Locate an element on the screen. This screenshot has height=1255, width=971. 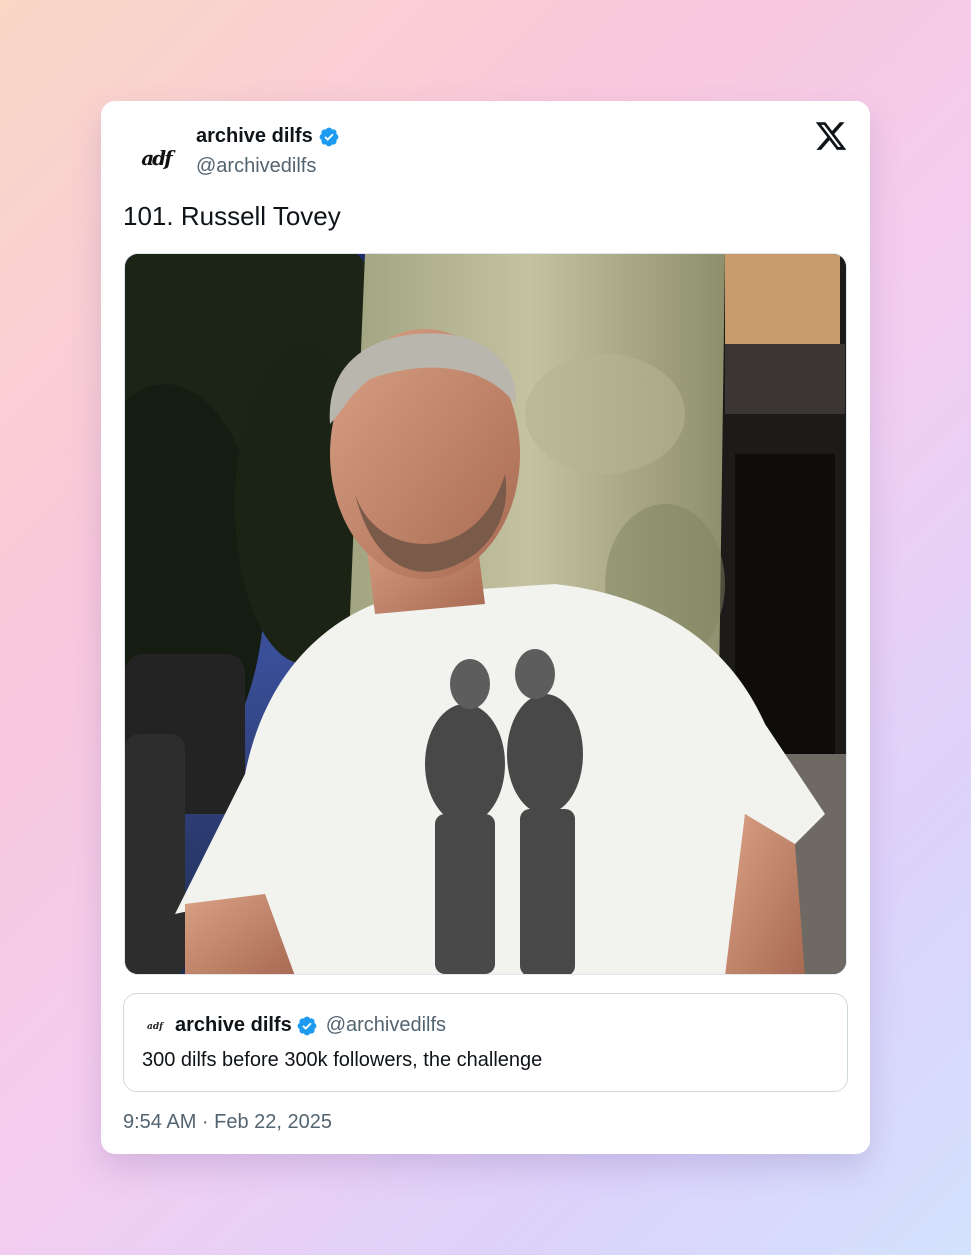
author-name-row: archive dilfs is located at coordinates (268, 136).